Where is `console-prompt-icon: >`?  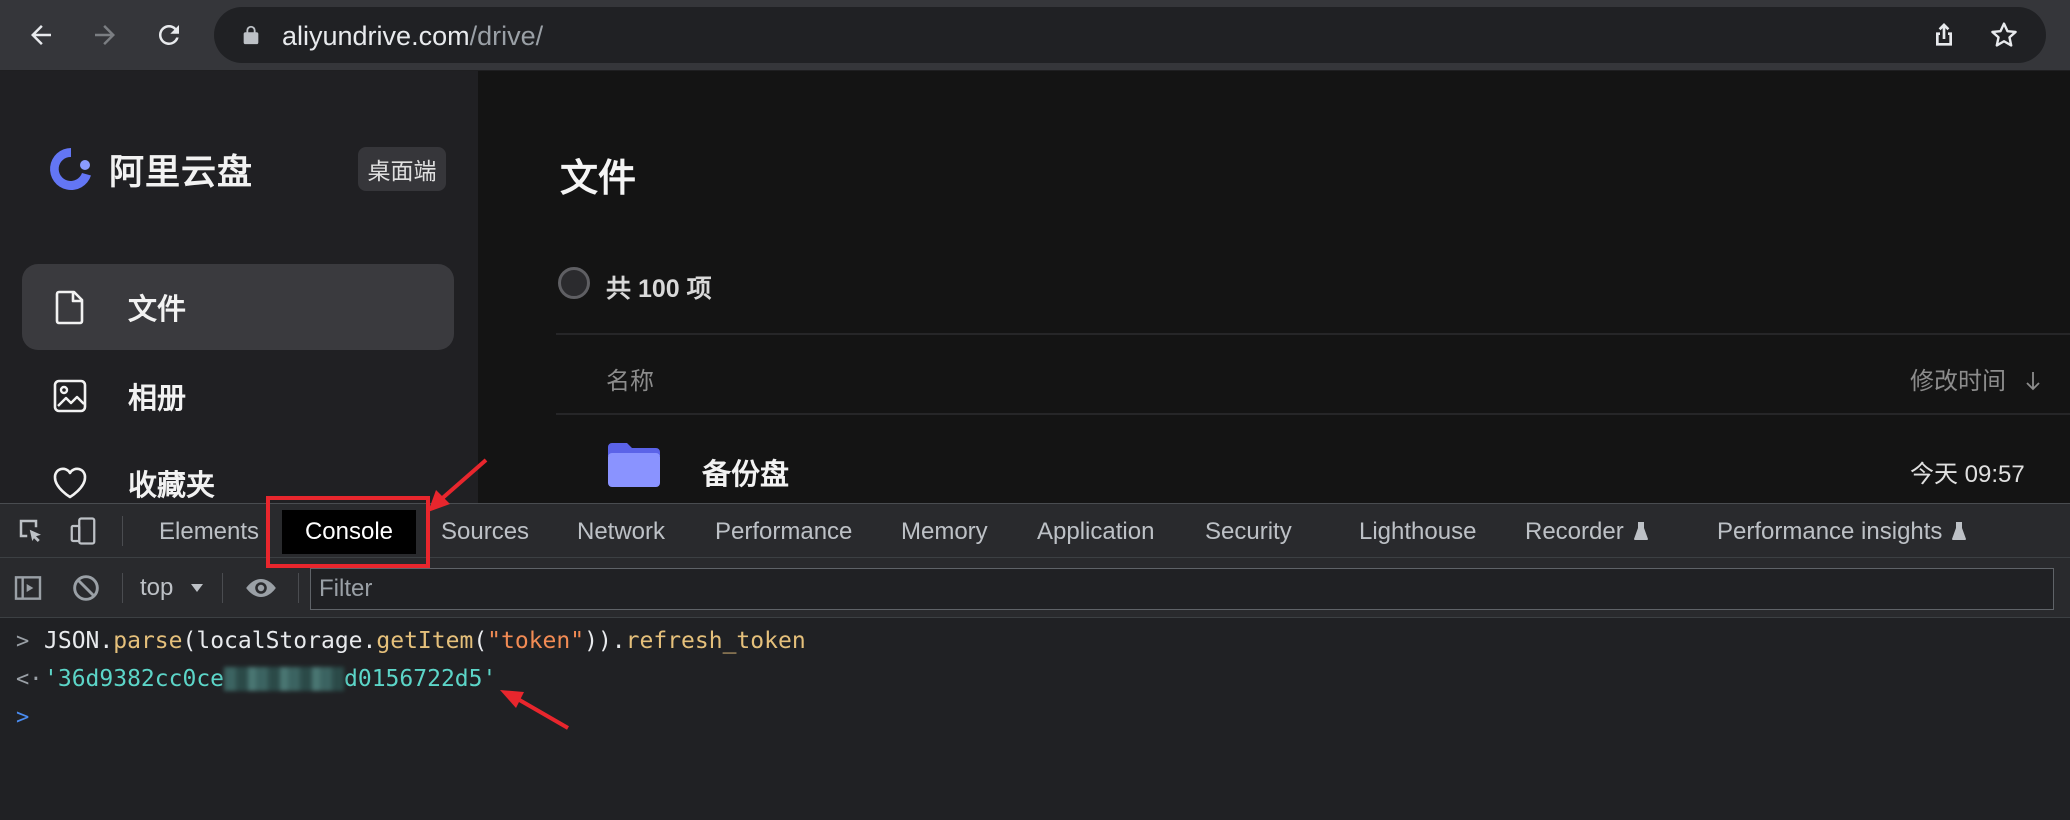
console-prompt-icon: > is located at coordinates (23, 717).